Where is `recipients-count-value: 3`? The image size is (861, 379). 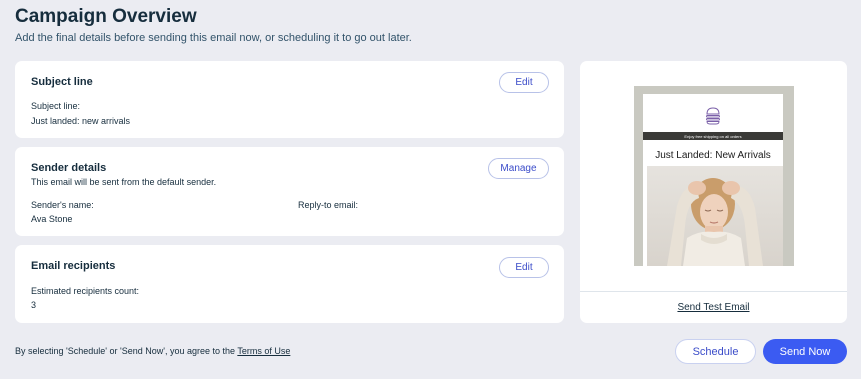 recipients-count-value: 3 is located at coordinates (34, 305).